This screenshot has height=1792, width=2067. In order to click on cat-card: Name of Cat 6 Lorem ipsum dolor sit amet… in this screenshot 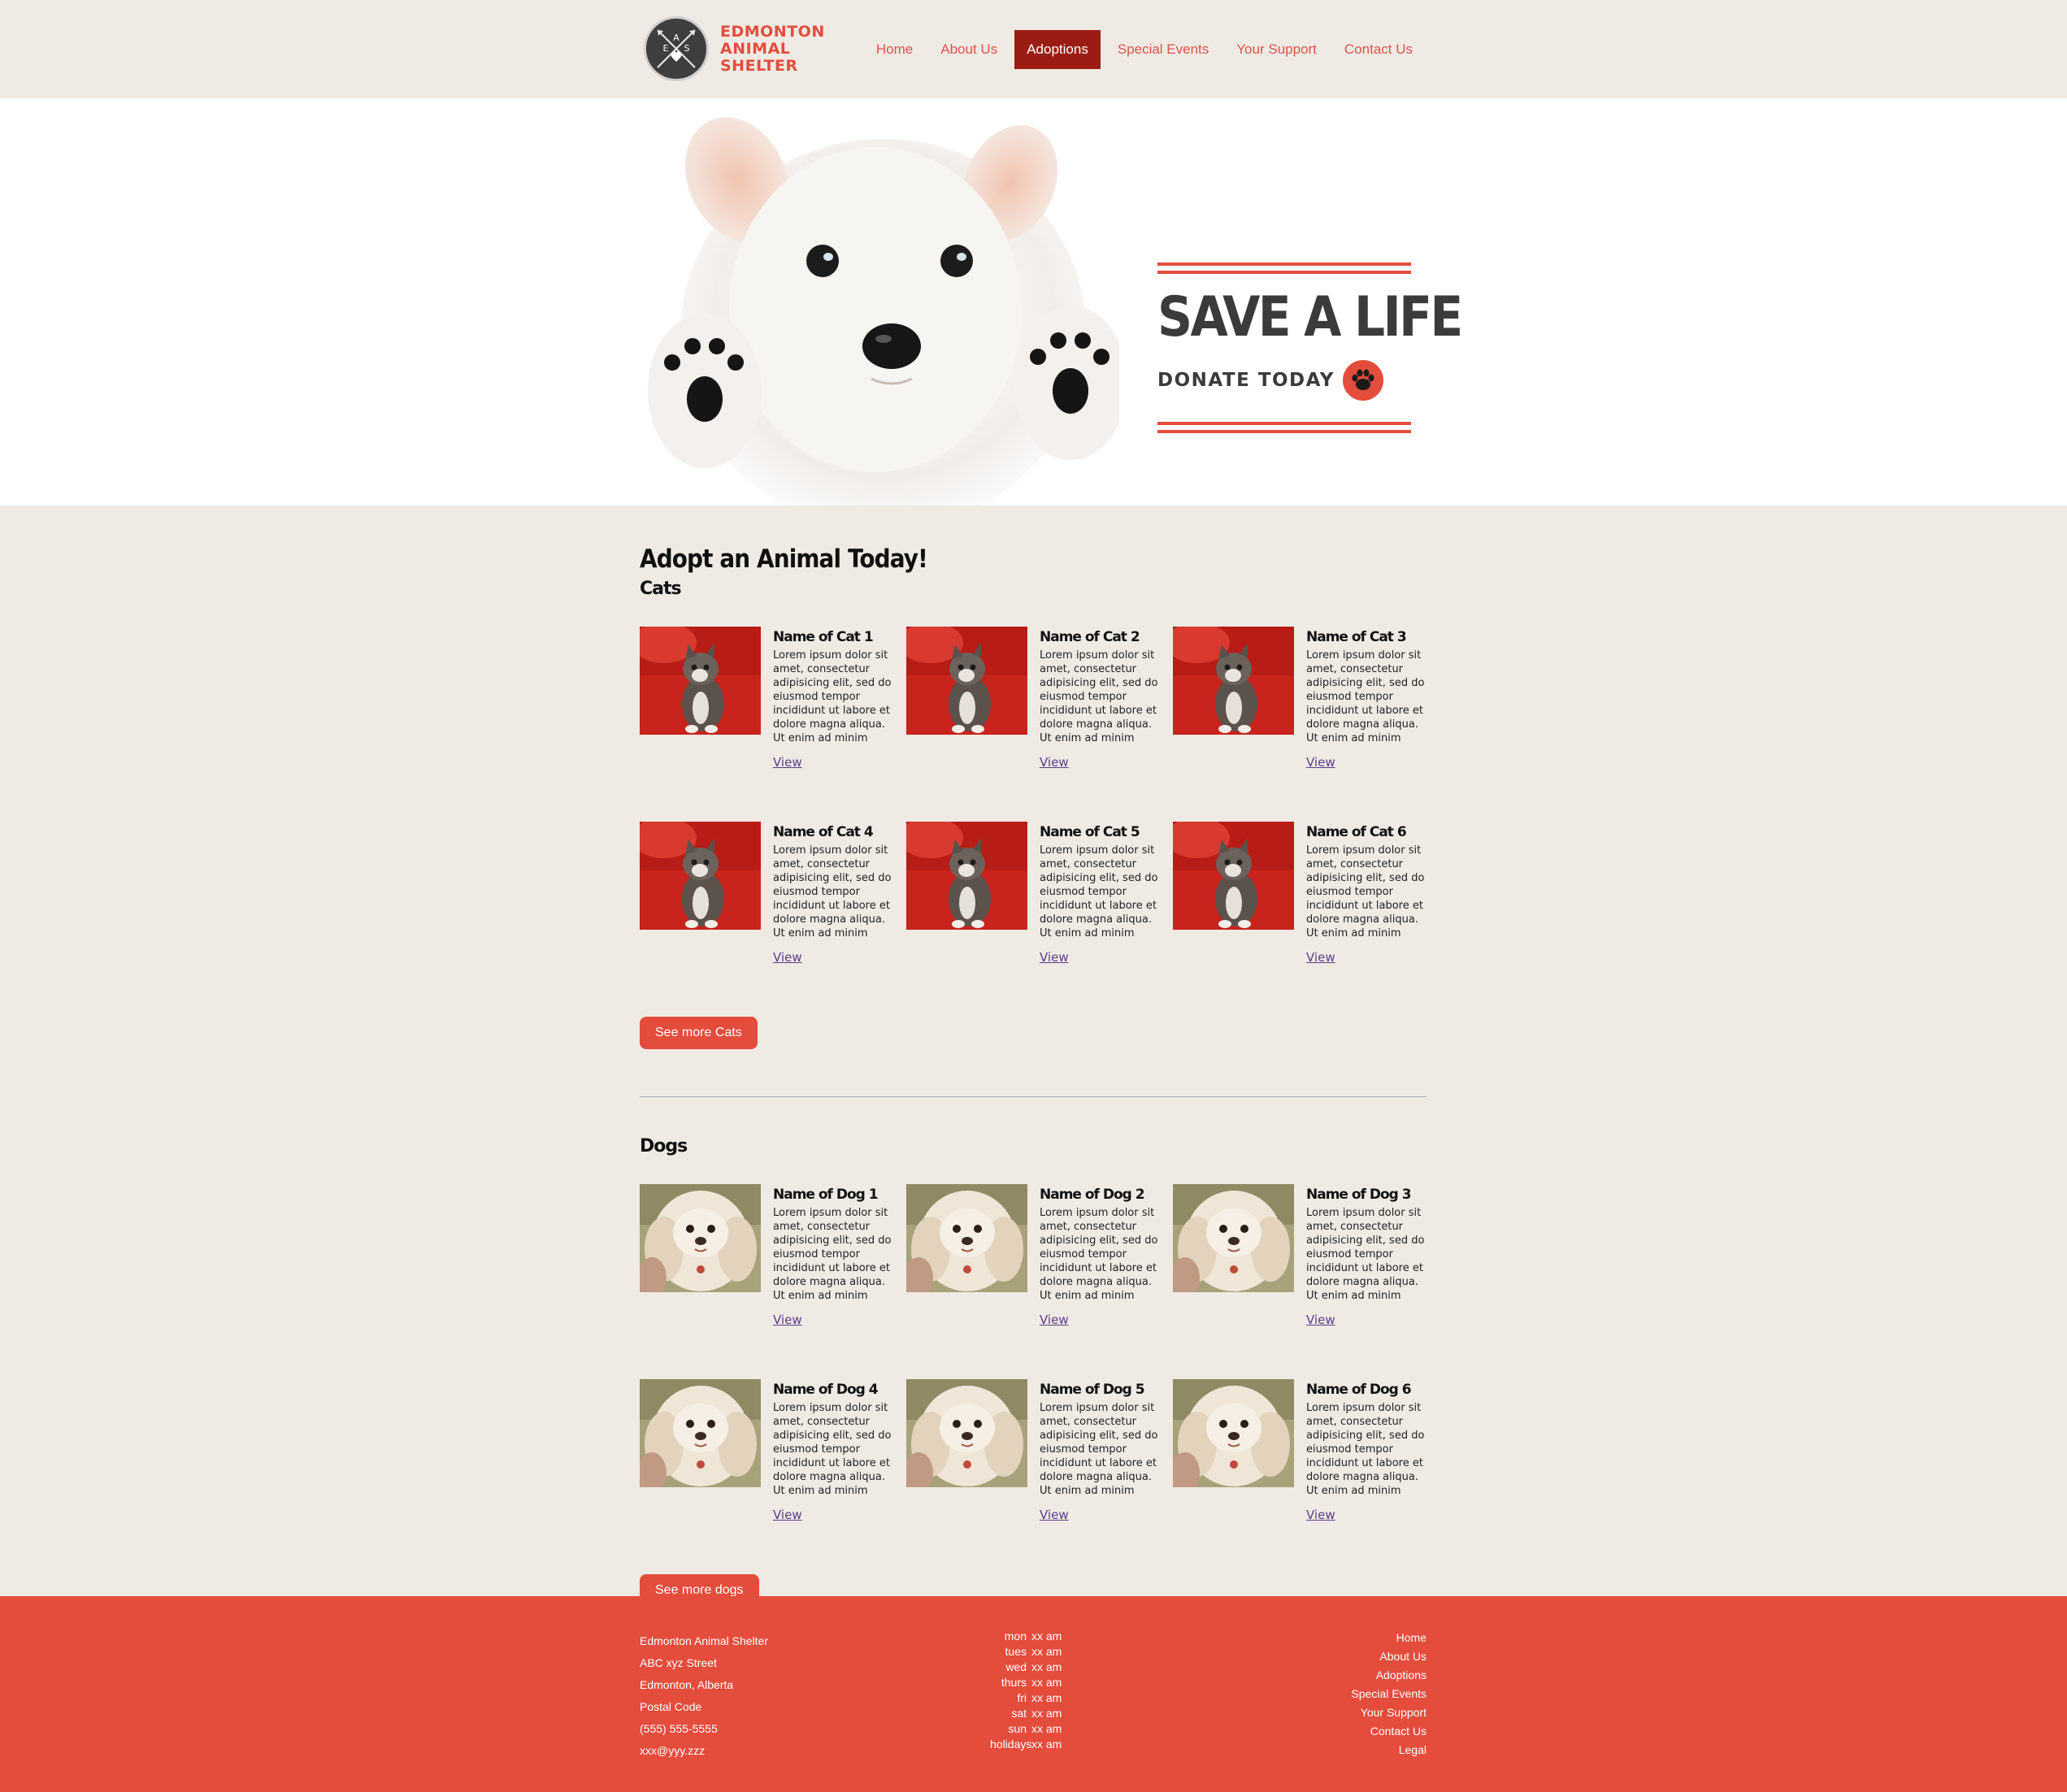, I will do `click(1299, 919)`.